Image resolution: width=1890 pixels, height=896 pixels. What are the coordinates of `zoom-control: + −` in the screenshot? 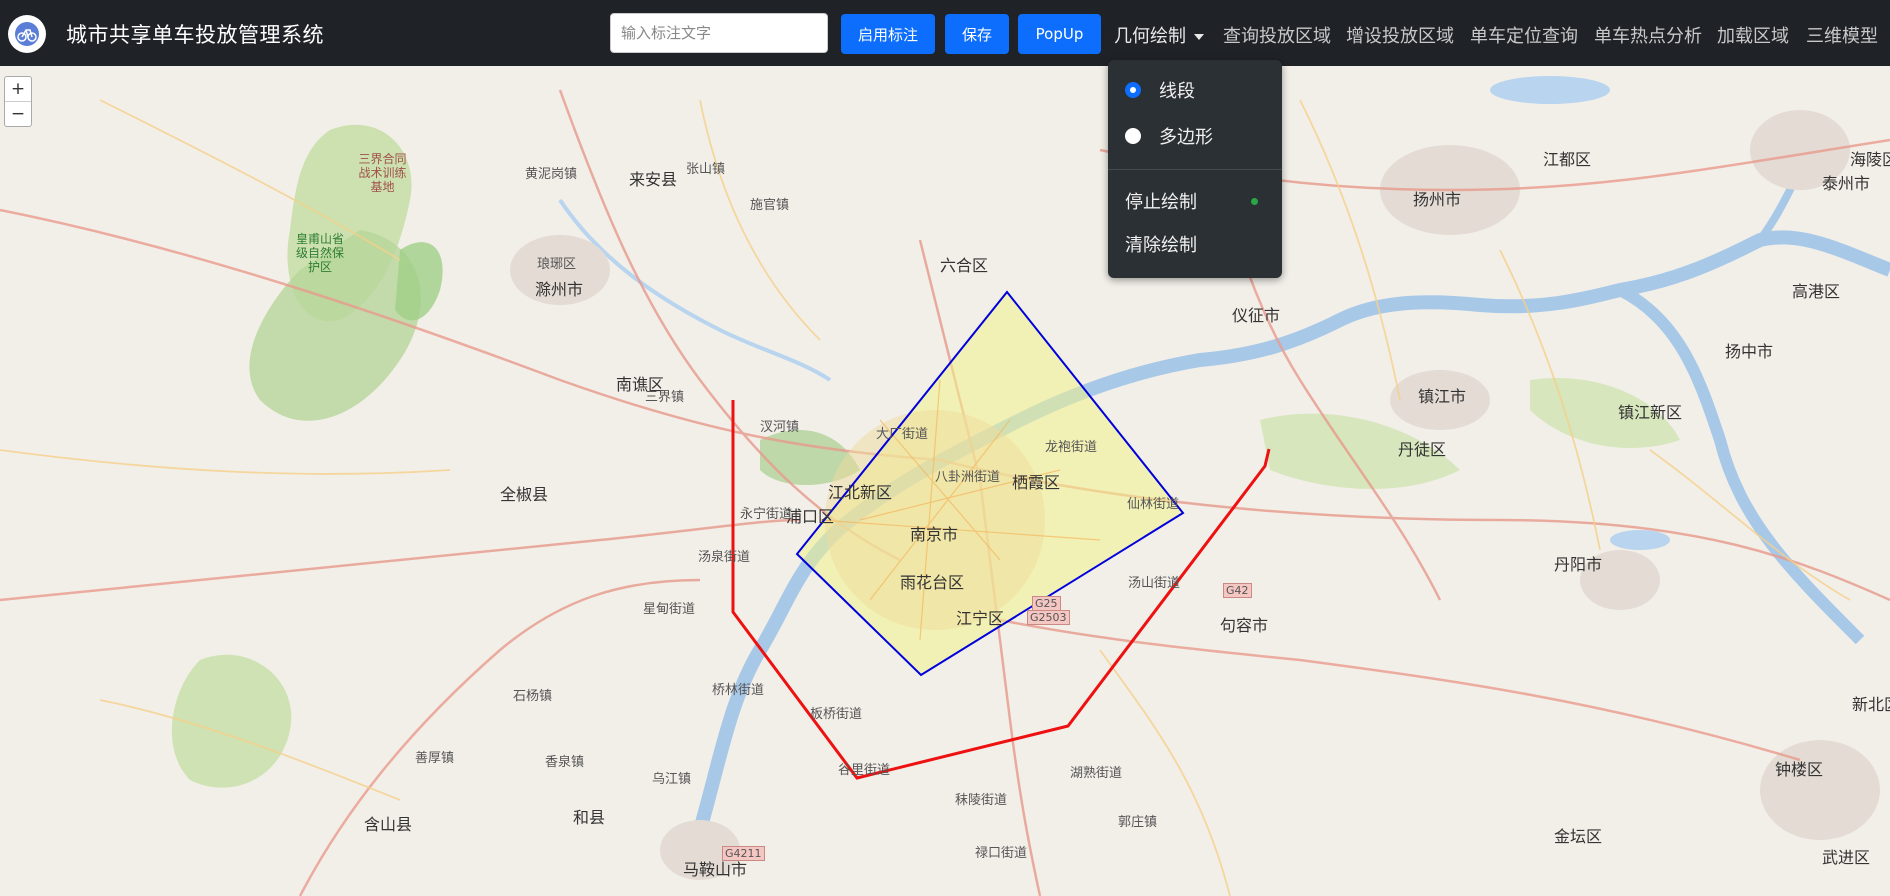 It's located at (18, 101).